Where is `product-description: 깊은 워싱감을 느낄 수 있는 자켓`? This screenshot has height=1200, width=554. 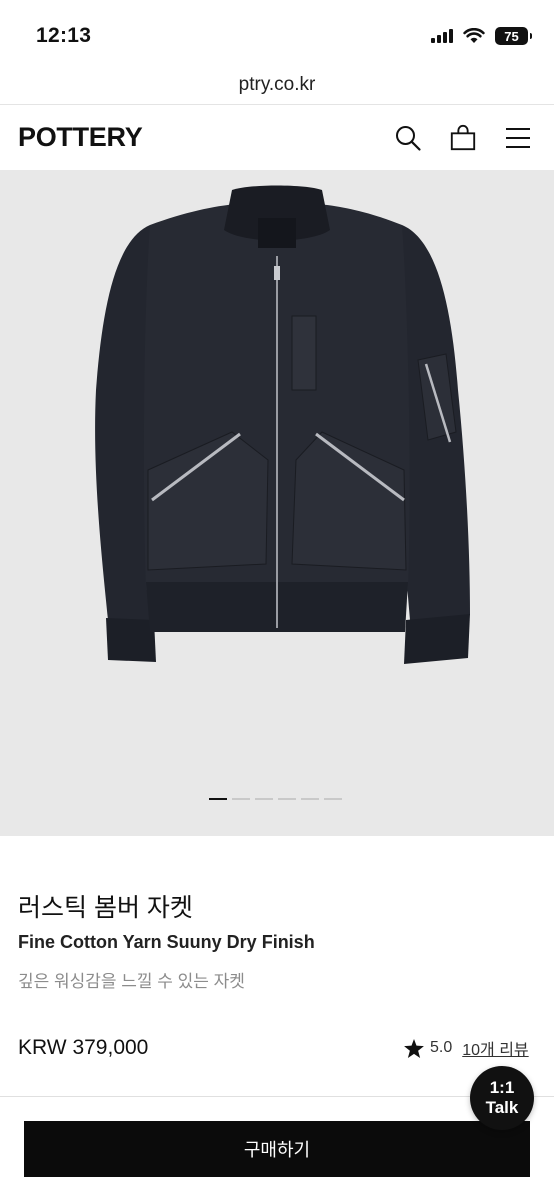 product-description: 깊은 워싱감을 느낄 수 있는 자켓 is located at coordinates (131, 981).